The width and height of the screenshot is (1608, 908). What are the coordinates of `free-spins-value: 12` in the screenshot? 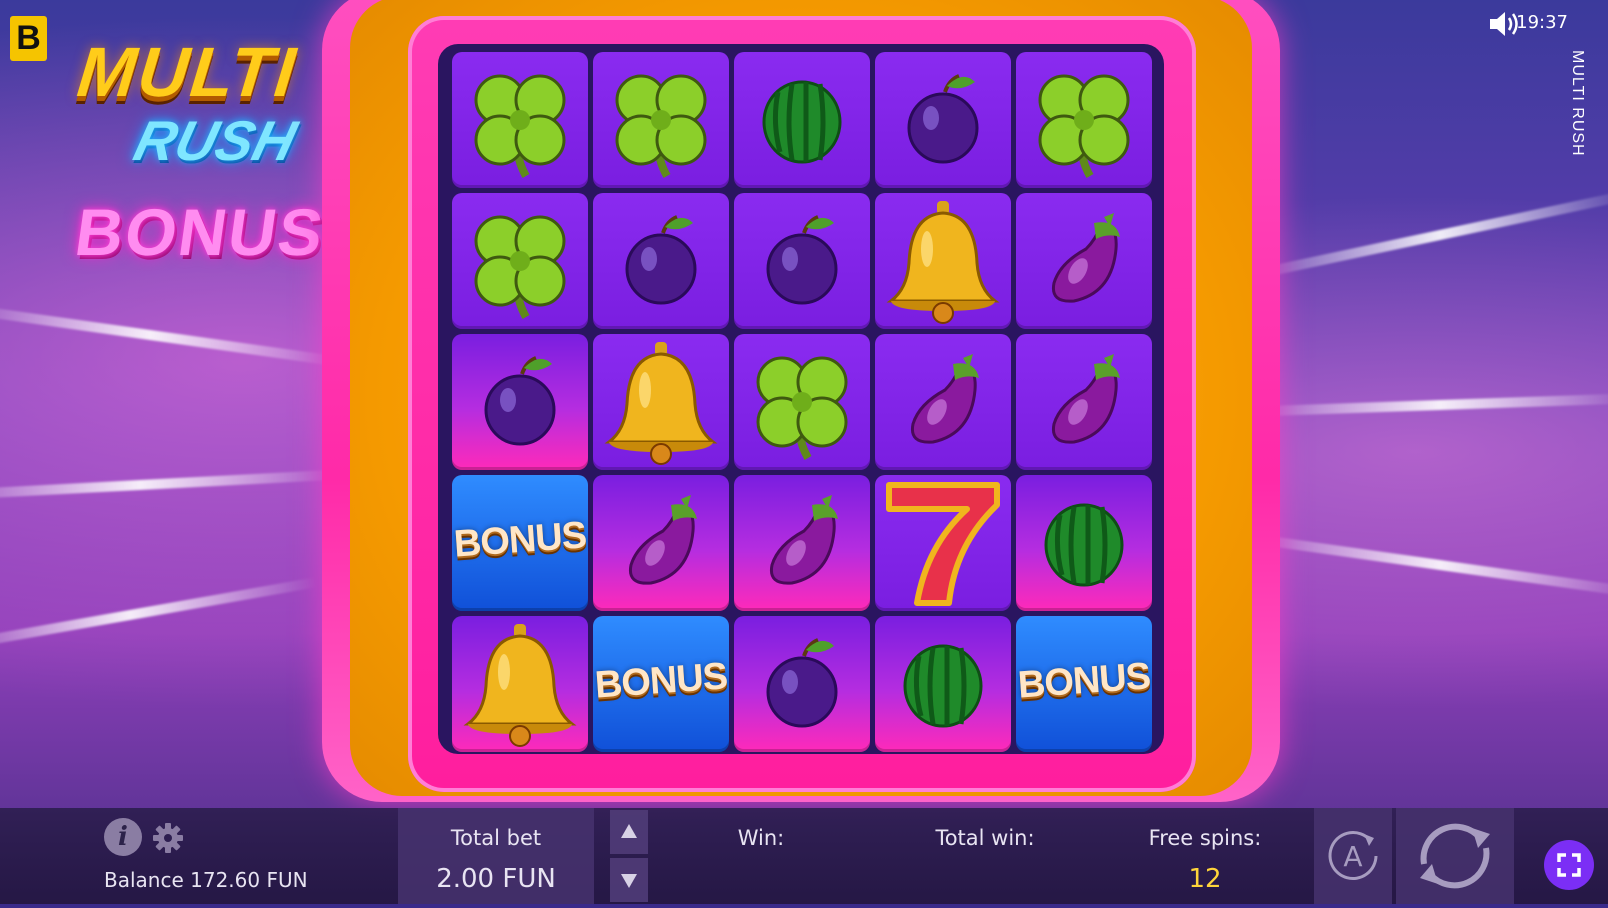 It's located at (1205, 879).